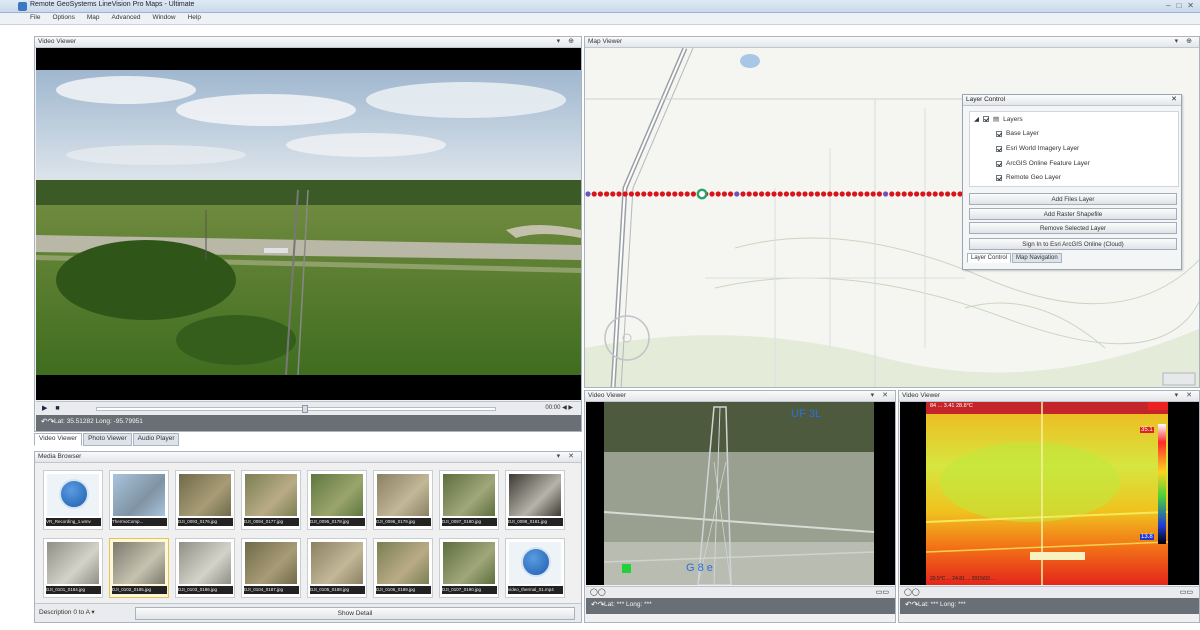  What do you see at coordinates (73, 568) in the screenshot?
I see `media-thumbnail: DJI_0101_0184.jpg` at bounding box center [73, 568].